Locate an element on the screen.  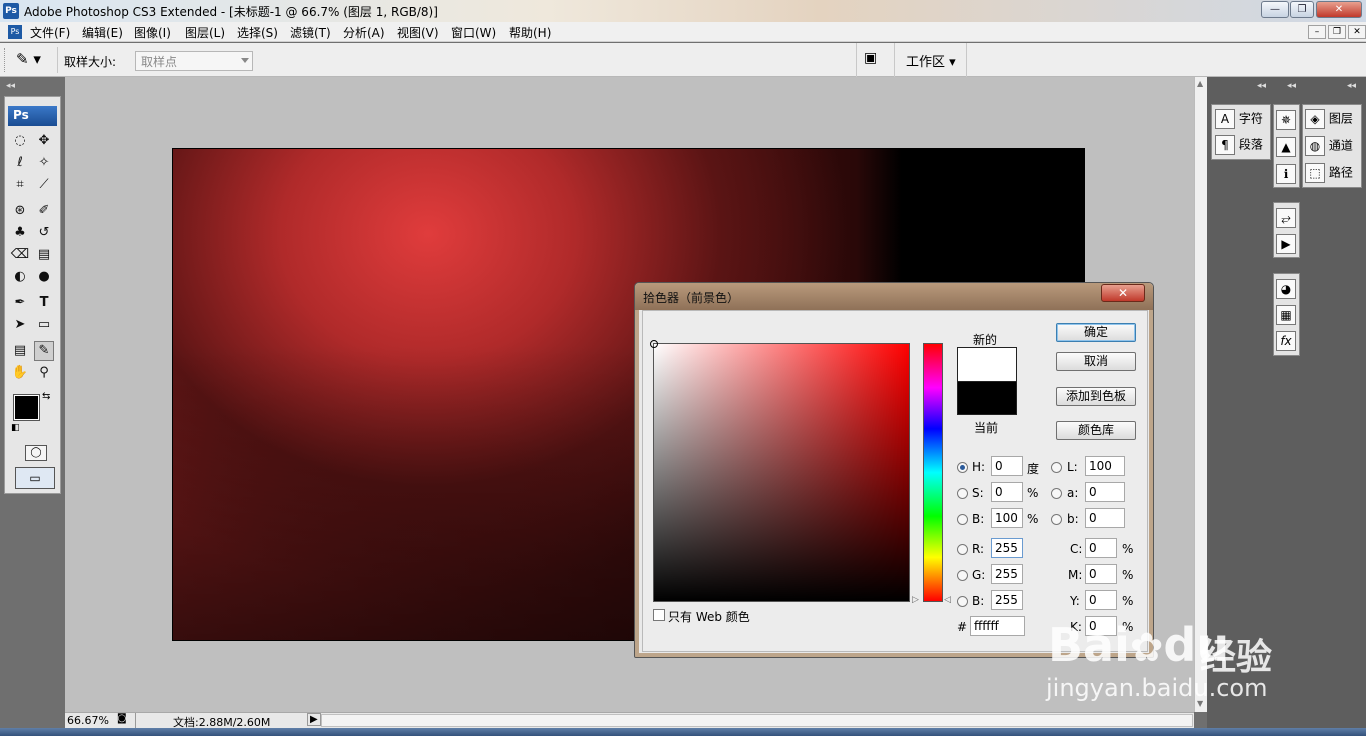
info-icon: ℹ is located at coordinates (1286, 174).